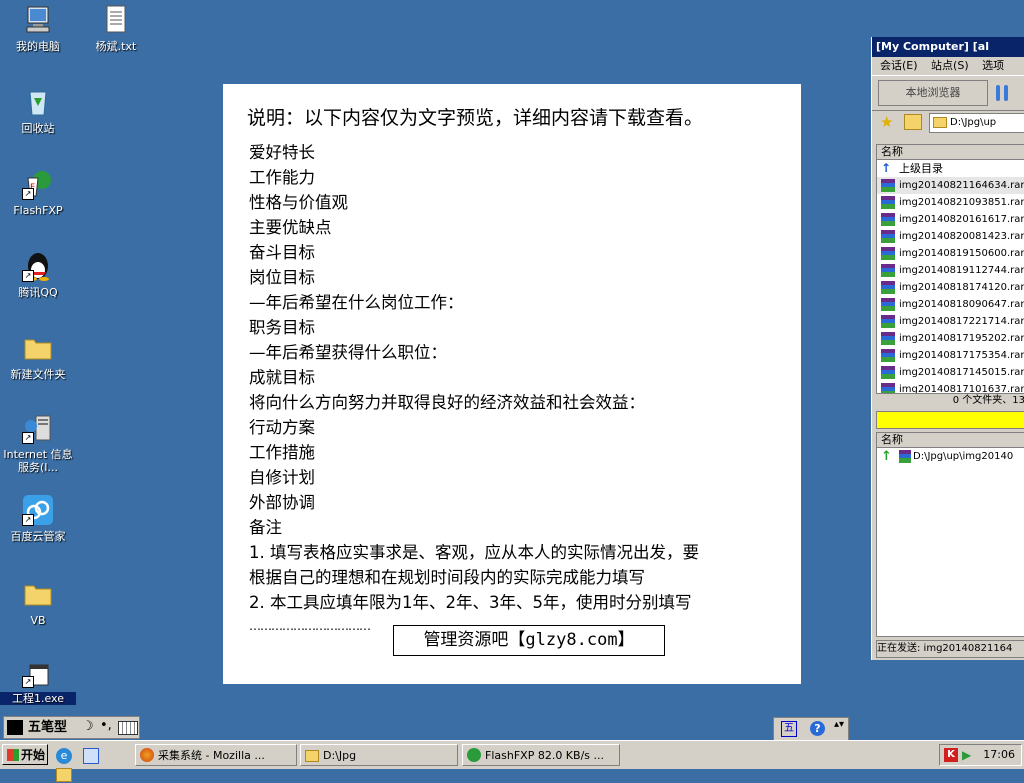  Describe the element at coordinates (789, 729) in the screenshot. I see `ime-toggle-icon: 五` at that location.